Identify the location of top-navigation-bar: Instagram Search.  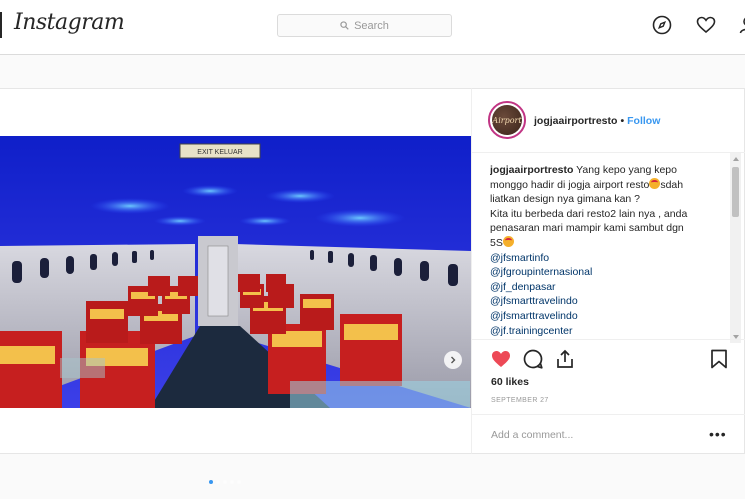
(372, 27).